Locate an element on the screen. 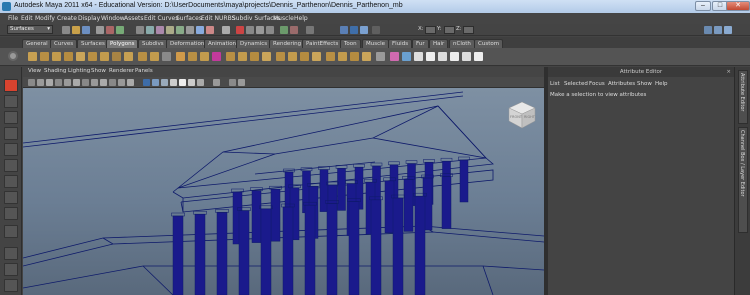 This screenshot has width=750, height=295. scale-tool-icon is located at coordinates (11, 165).